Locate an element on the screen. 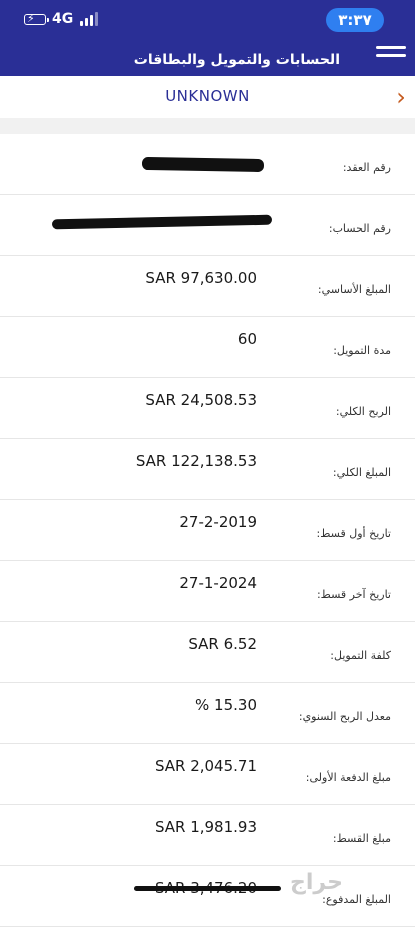 This screenshot has width=415, height=927. app-header: ⚡ 4G ٣:٣٧ الحسابات والتمويل والبطاقات is located at coordinates (207, 38).